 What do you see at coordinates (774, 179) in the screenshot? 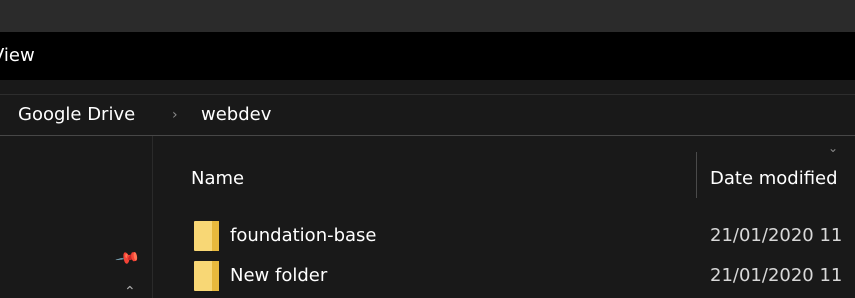
I see `column-header-date-modified: Date modified` at bounding box center [774, 179].